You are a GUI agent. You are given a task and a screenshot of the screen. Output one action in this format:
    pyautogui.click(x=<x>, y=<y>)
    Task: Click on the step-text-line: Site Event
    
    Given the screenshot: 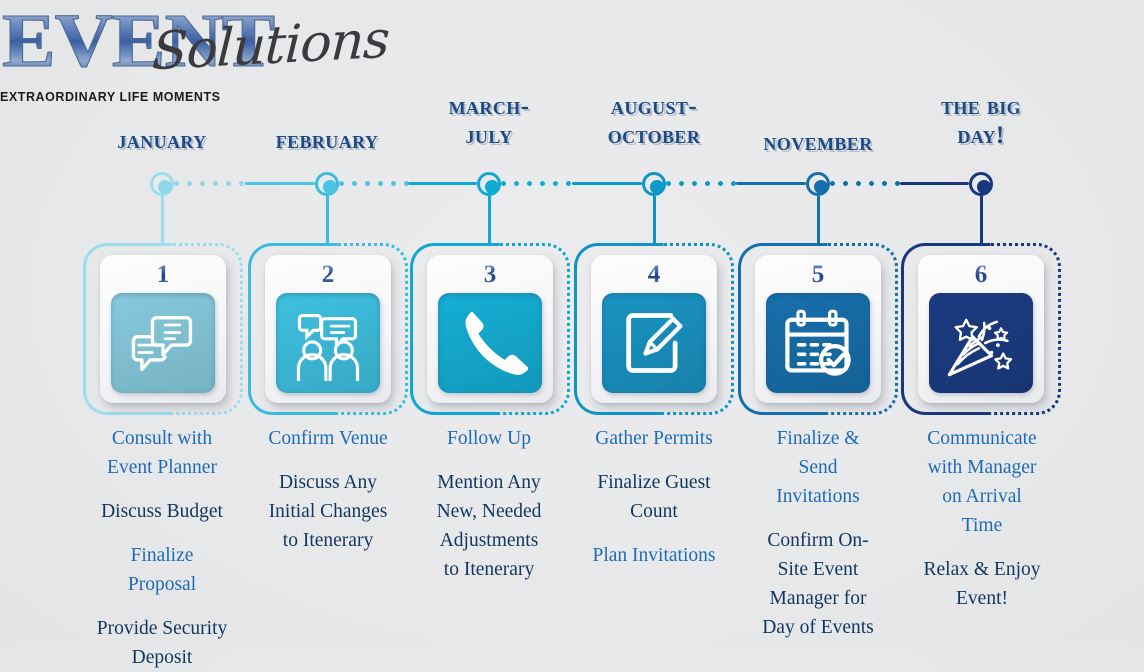 What is the action you would take?
    pyautogui.click(x=818, y=569)
    